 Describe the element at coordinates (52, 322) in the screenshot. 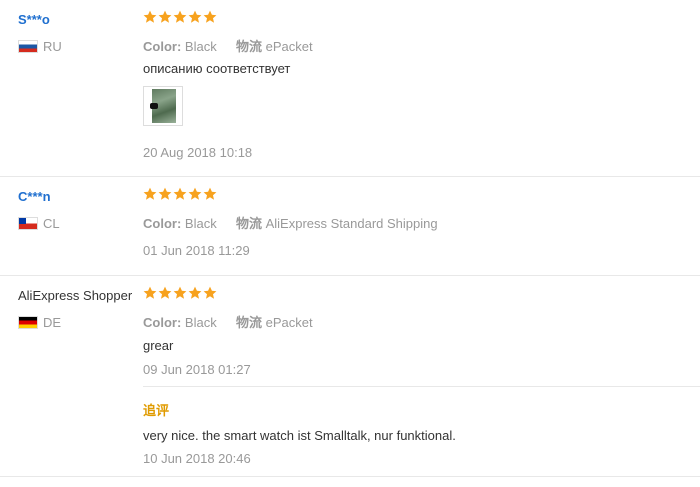

I see `country-code: DE` at that location.